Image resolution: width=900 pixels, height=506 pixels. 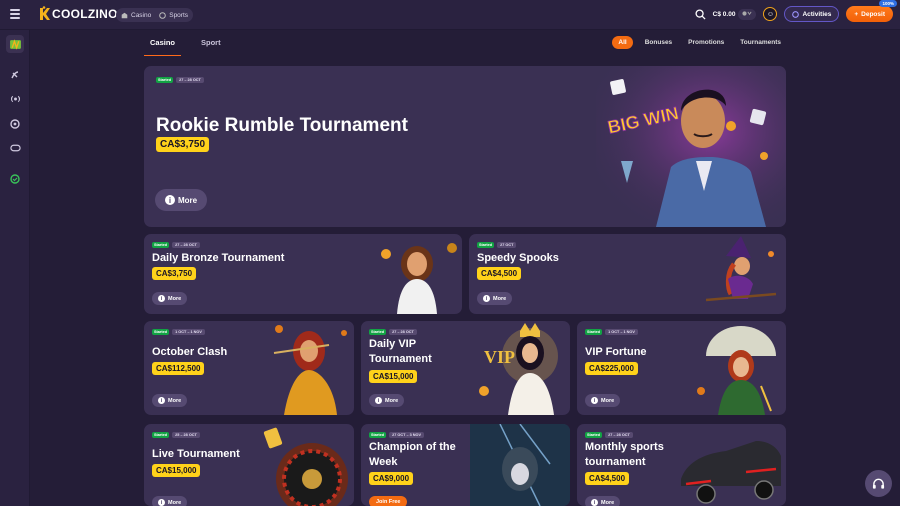 I want to click on avatar: ☺, so click(x=770, y=14).